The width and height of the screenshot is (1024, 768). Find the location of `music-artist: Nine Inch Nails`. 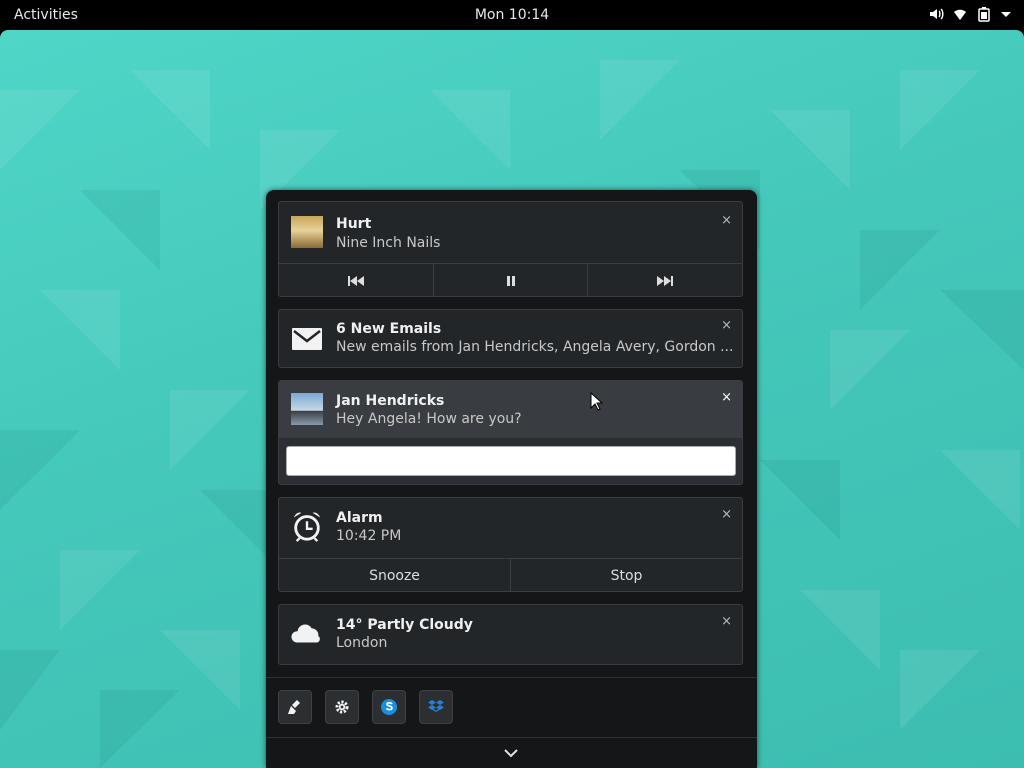

music-artist: Nine Inch Nails is located at coordinates (388, 243).